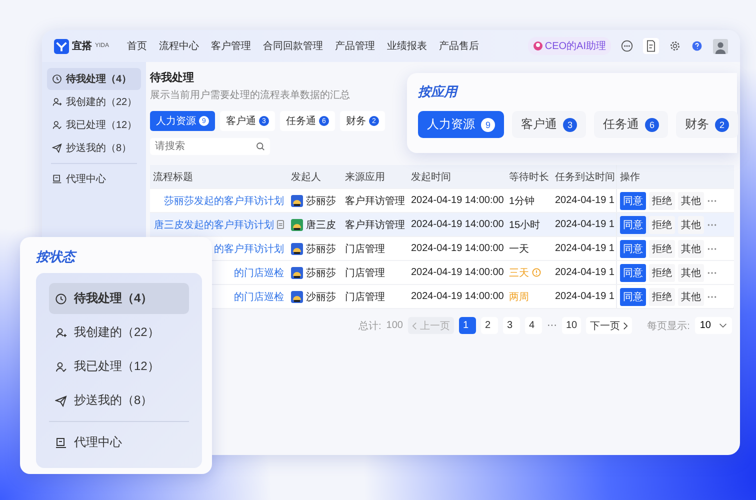  I want to click on settings-icon, so click(675, 46).